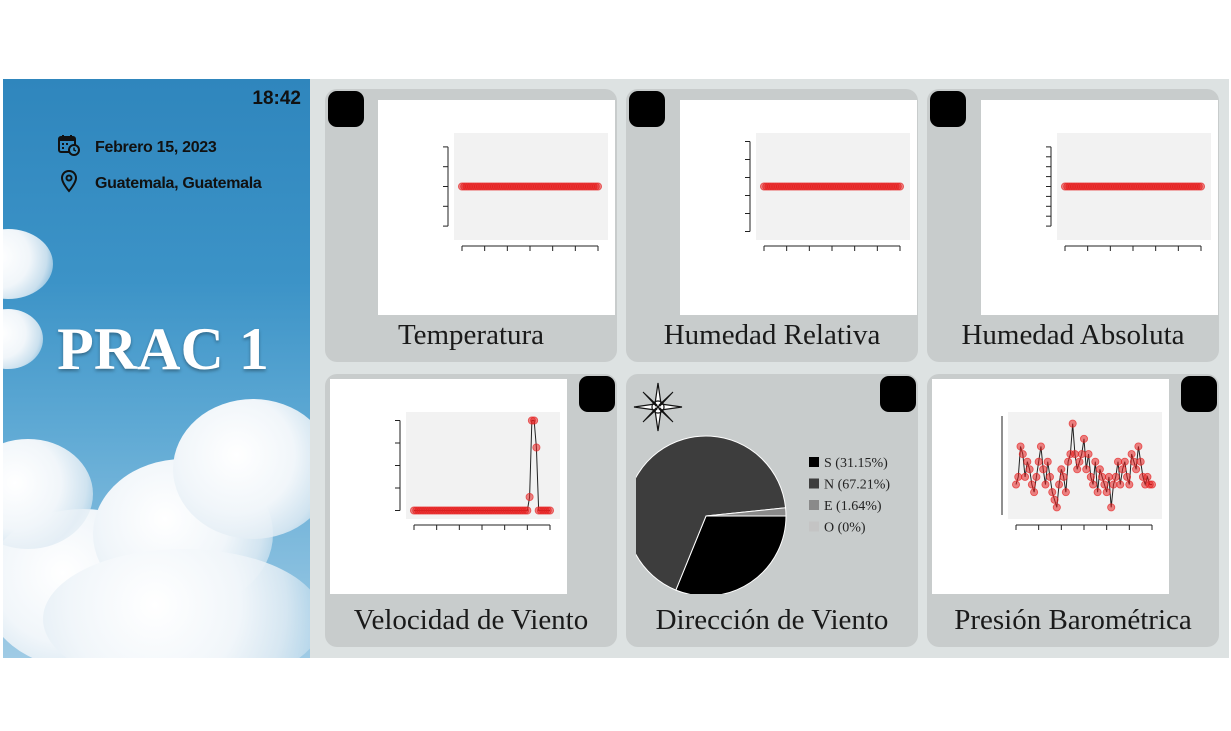 This screenshot has height=731, width=1231. I want to click on card-velocidad-viento: Velocidad de Viento, so click(471, 510).